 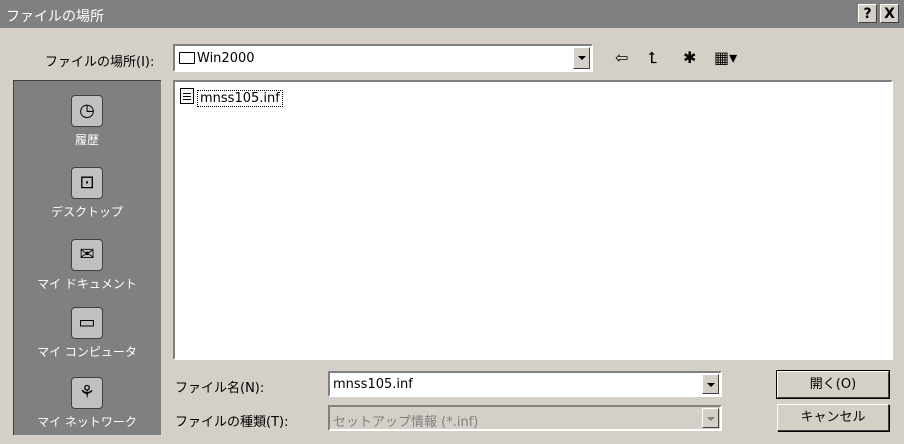 What do you see at coordinates (833, 384) in the screenshot?
I see `open-button: 開く(O)` at bounding box center [833, 384].